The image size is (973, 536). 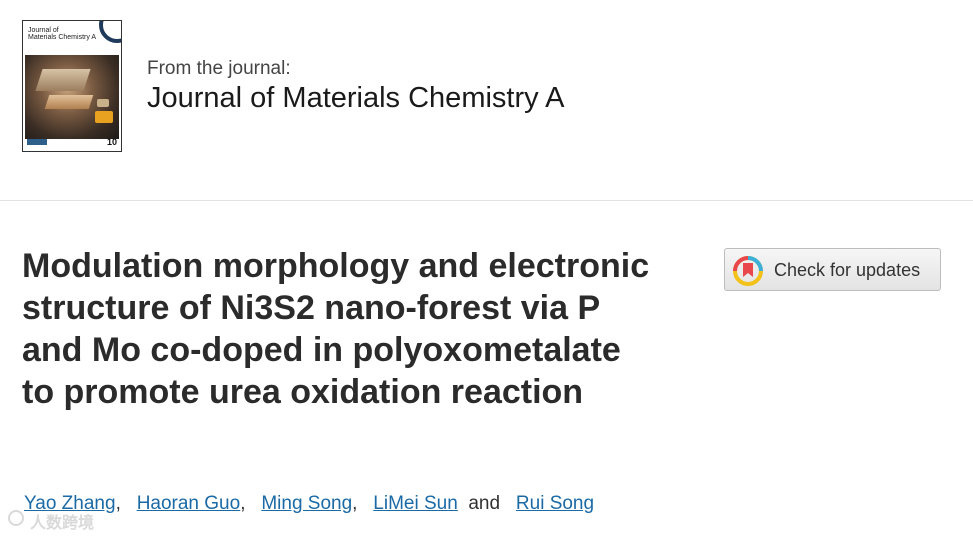 What do you see at coordinates (111, 142) in the screenshot?
I see `anniversary-10-badge: 10` at bounding box center [111, 142].